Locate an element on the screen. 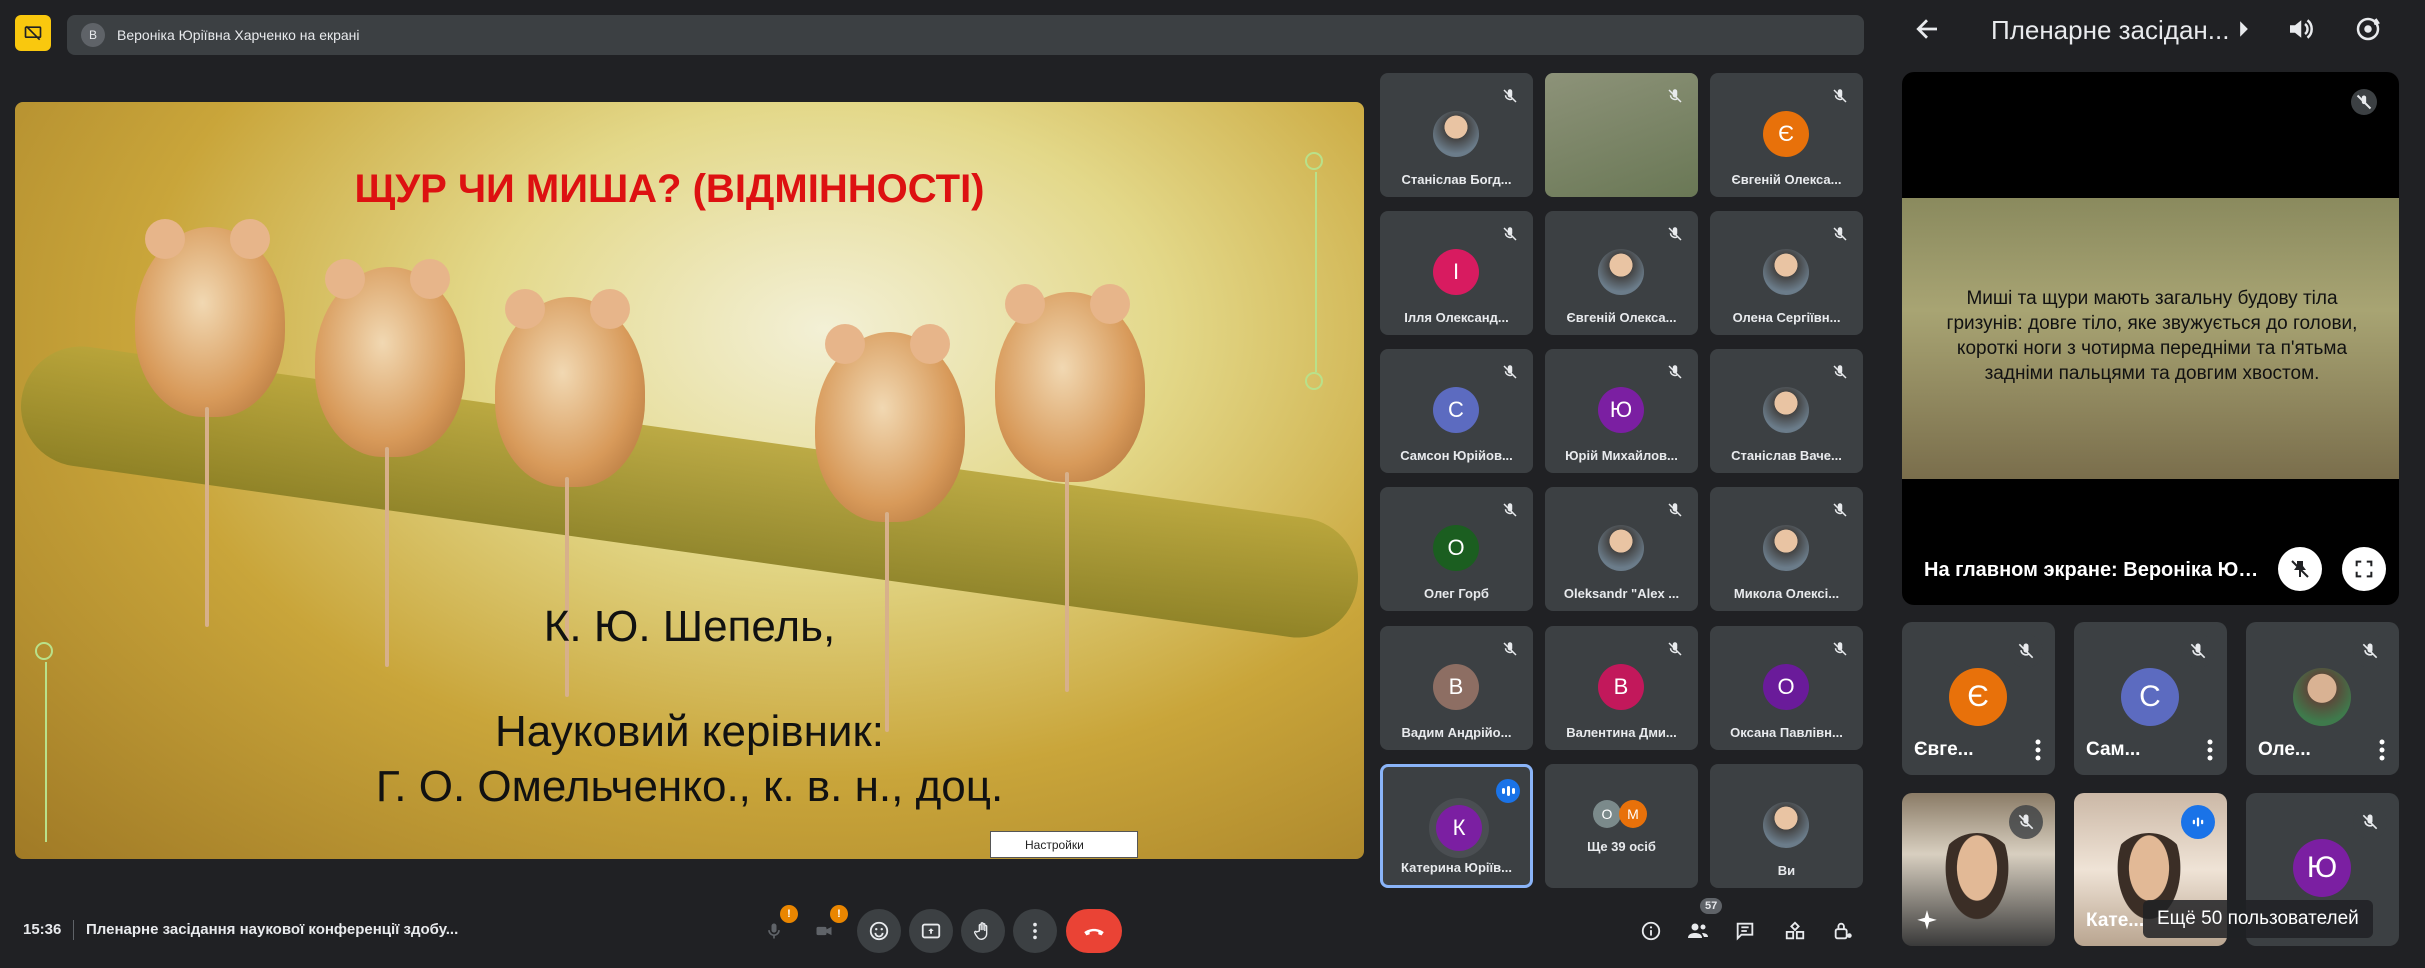 This screenshot has width=2425, height=968. activities-button is located at coordinates (1795, 931).